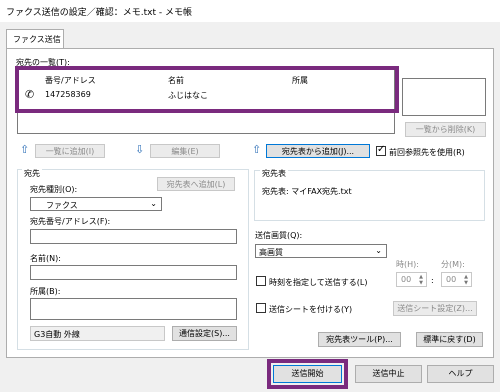 The image size is (500, 392). What do you see at coordinates (176, 80) in the screenshot?
I see `col-name: 名前` at bounding box center [176, 80].